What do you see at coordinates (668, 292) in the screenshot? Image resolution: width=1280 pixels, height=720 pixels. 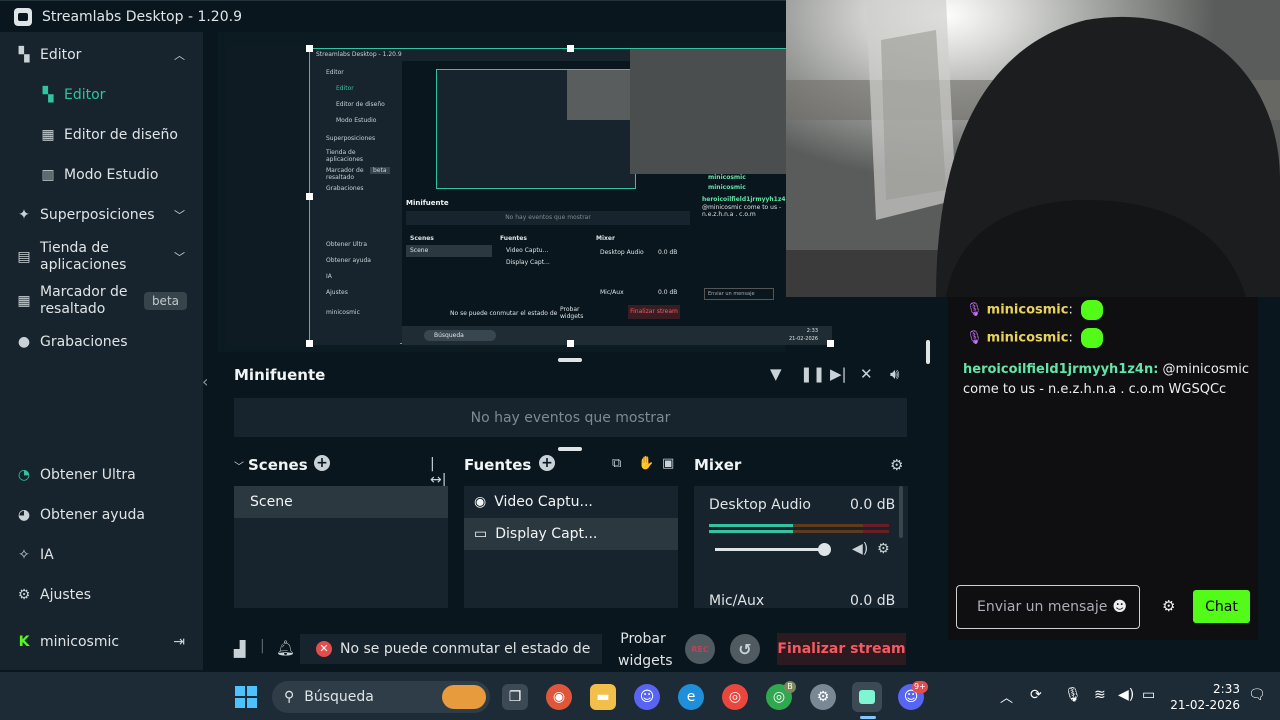 I see `mini-db: 0.0 dB` at bounding box center [668, 292].